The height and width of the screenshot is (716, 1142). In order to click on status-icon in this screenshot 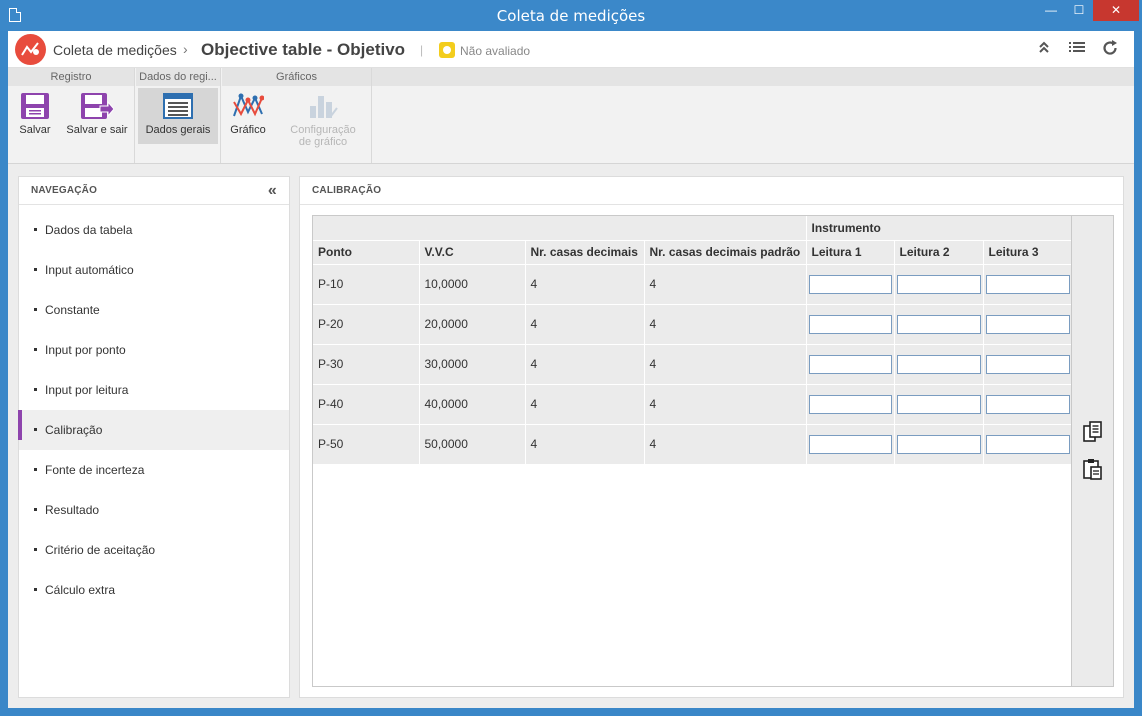, I will do `click(447, 50)`.